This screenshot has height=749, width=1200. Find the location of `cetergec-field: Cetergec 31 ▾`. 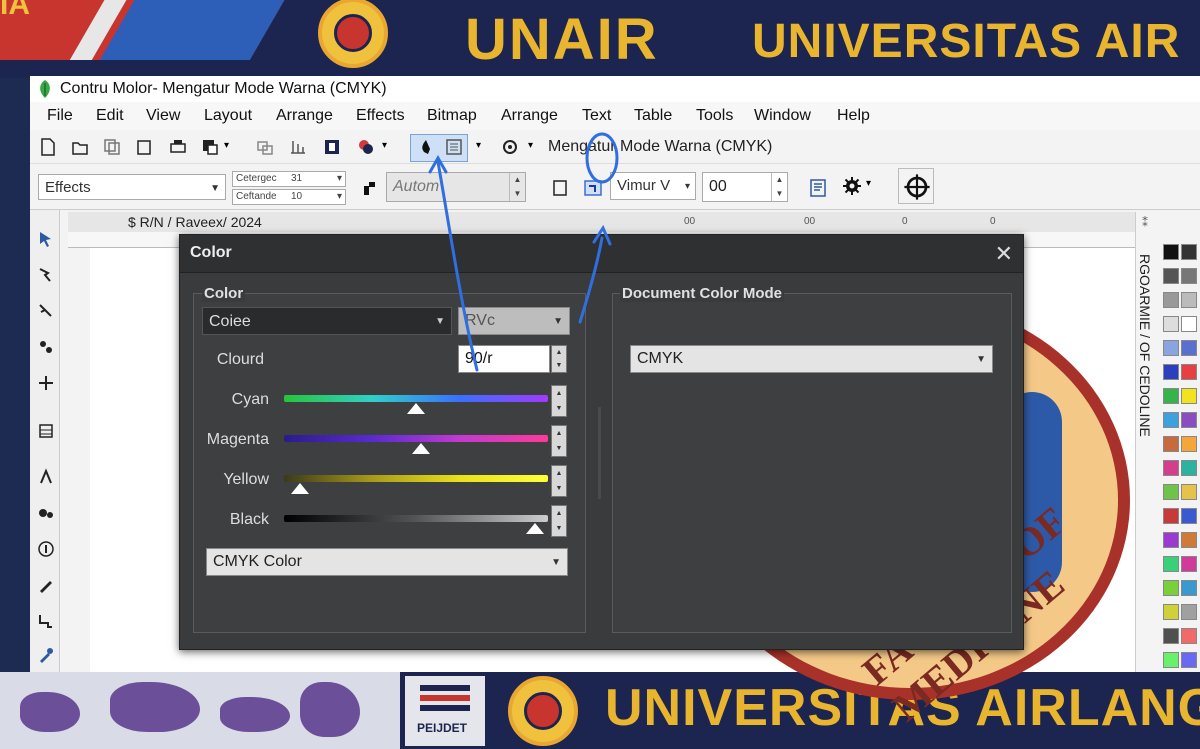

cetergec-field: Cetergec 31 ▾ is located at coordinates (289, 179).